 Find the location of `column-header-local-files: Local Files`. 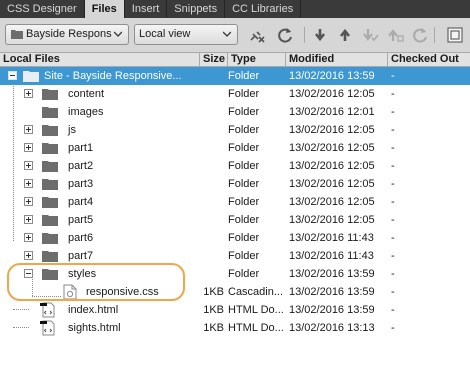

column-header-local-files: Local Files is located at coordinates (100, 59).